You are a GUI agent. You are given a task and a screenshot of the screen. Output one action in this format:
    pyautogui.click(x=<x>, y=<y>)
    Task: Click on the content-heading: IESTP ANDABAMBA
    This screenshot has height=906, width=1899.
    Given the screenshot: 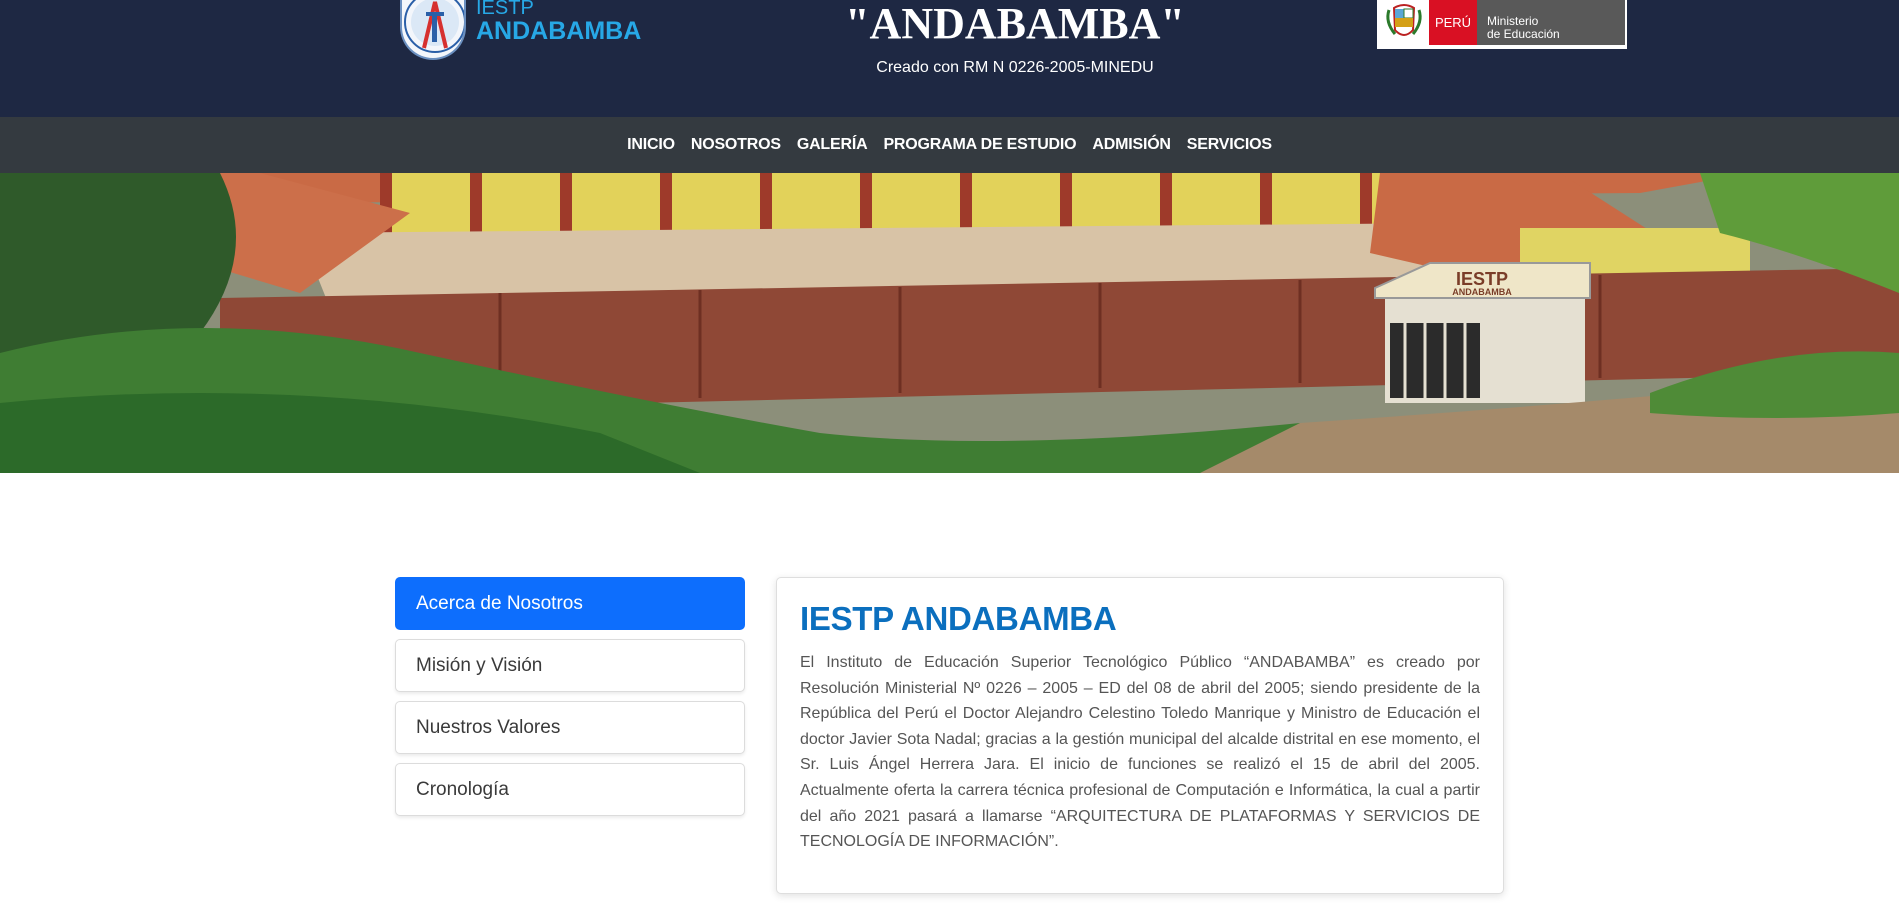 What is the action you would take?
    pyautogui.click(x=958, y=618)
    